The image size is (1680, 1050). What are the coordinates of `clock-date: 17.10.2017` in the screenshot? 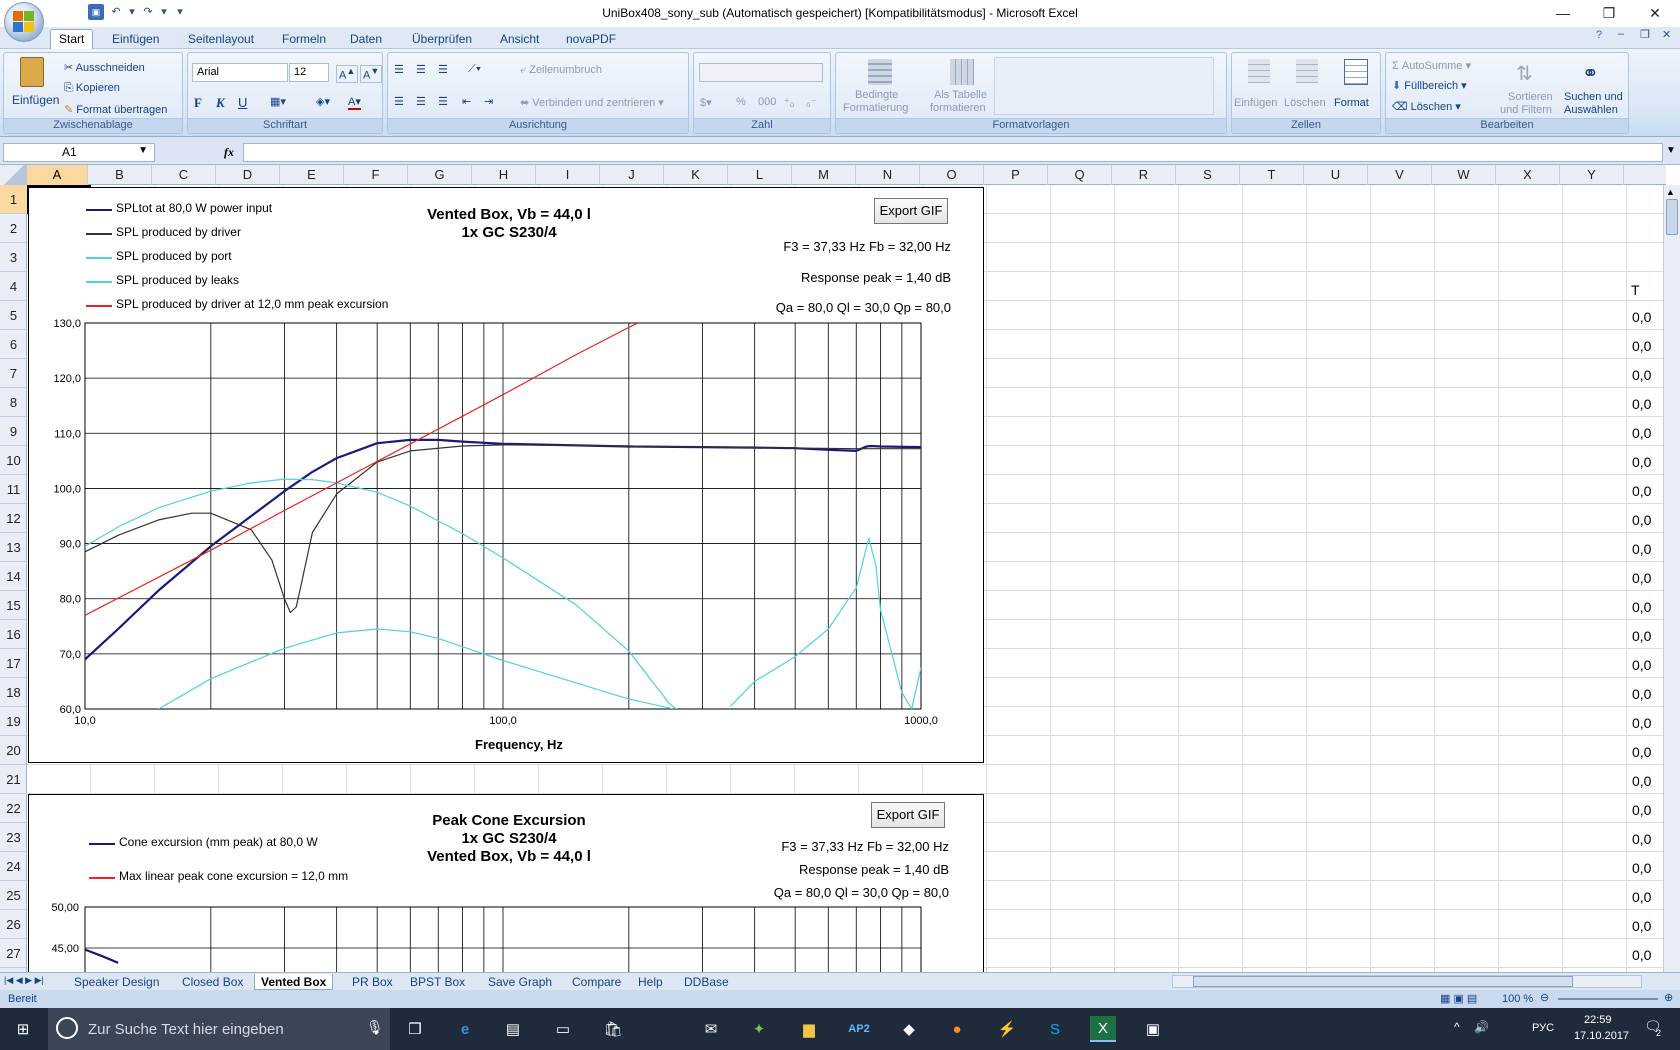 It's located at (1601, 1036).